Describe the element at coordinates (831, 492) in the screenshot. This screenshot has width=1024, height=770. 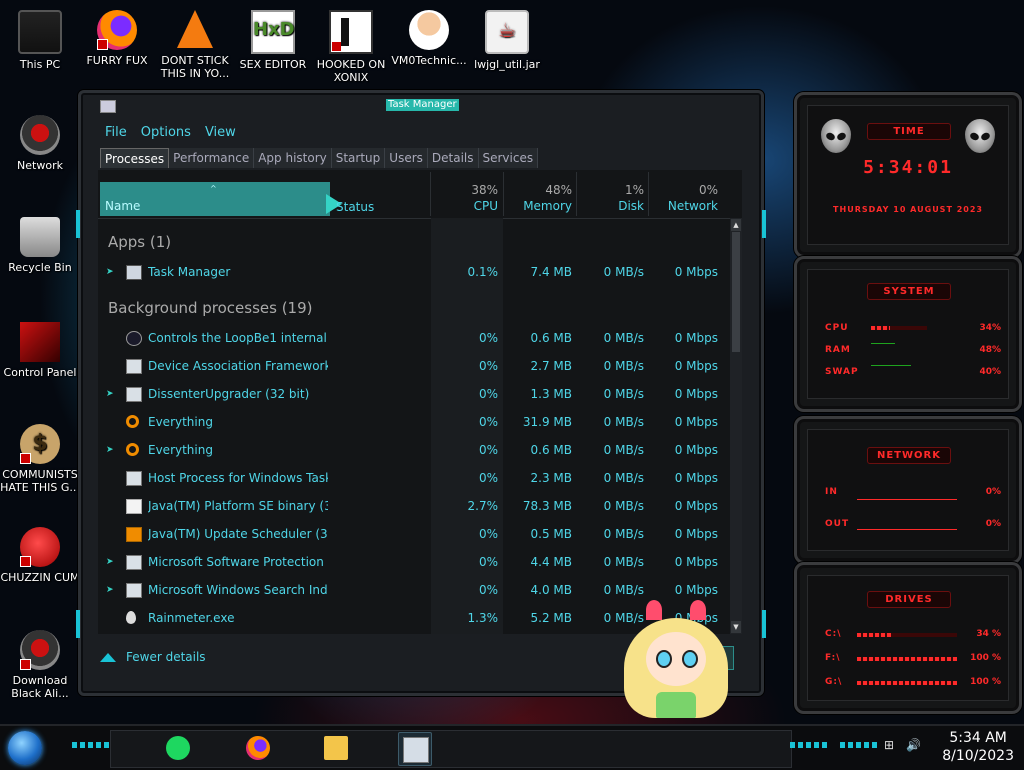
I see `net-in-label: IN` at that location.